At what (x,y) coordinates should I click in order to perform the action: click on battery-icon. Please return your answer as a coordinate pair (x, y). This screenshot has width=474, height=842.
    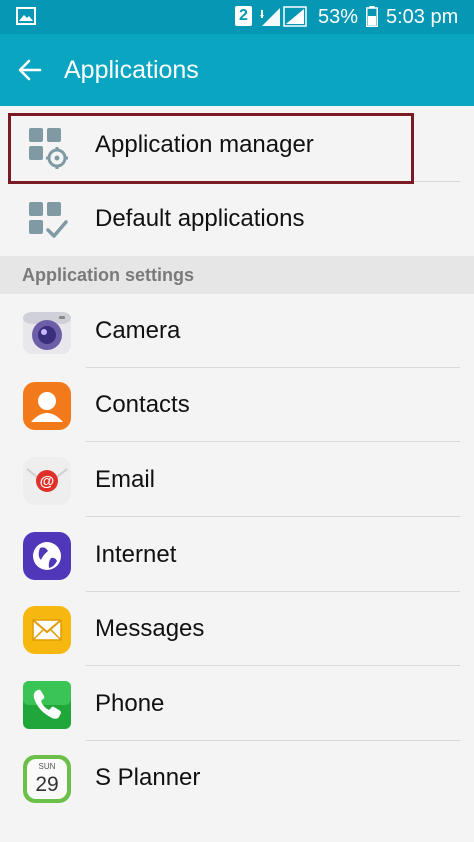
    Looking at the image, I should click on (372, 16).